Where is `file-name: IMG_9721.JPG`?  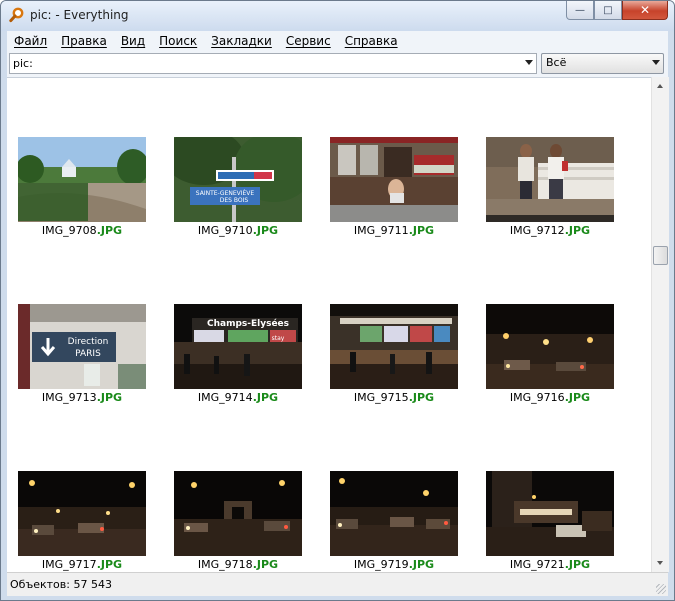 file-name: IMG_9721.JPG is located at coordinates (550, 564).